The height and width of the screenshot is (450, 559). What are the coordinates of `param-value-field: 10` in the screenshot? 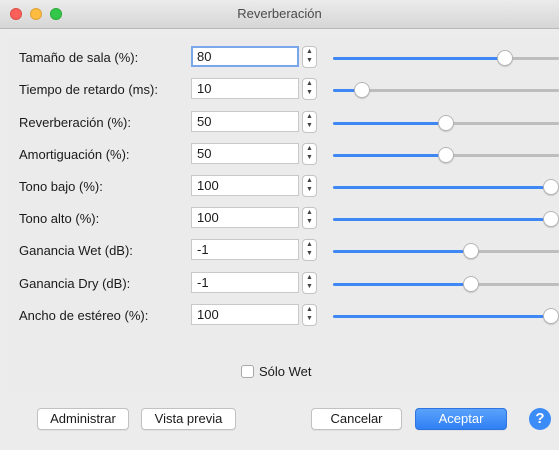 It's located at (245, 88).